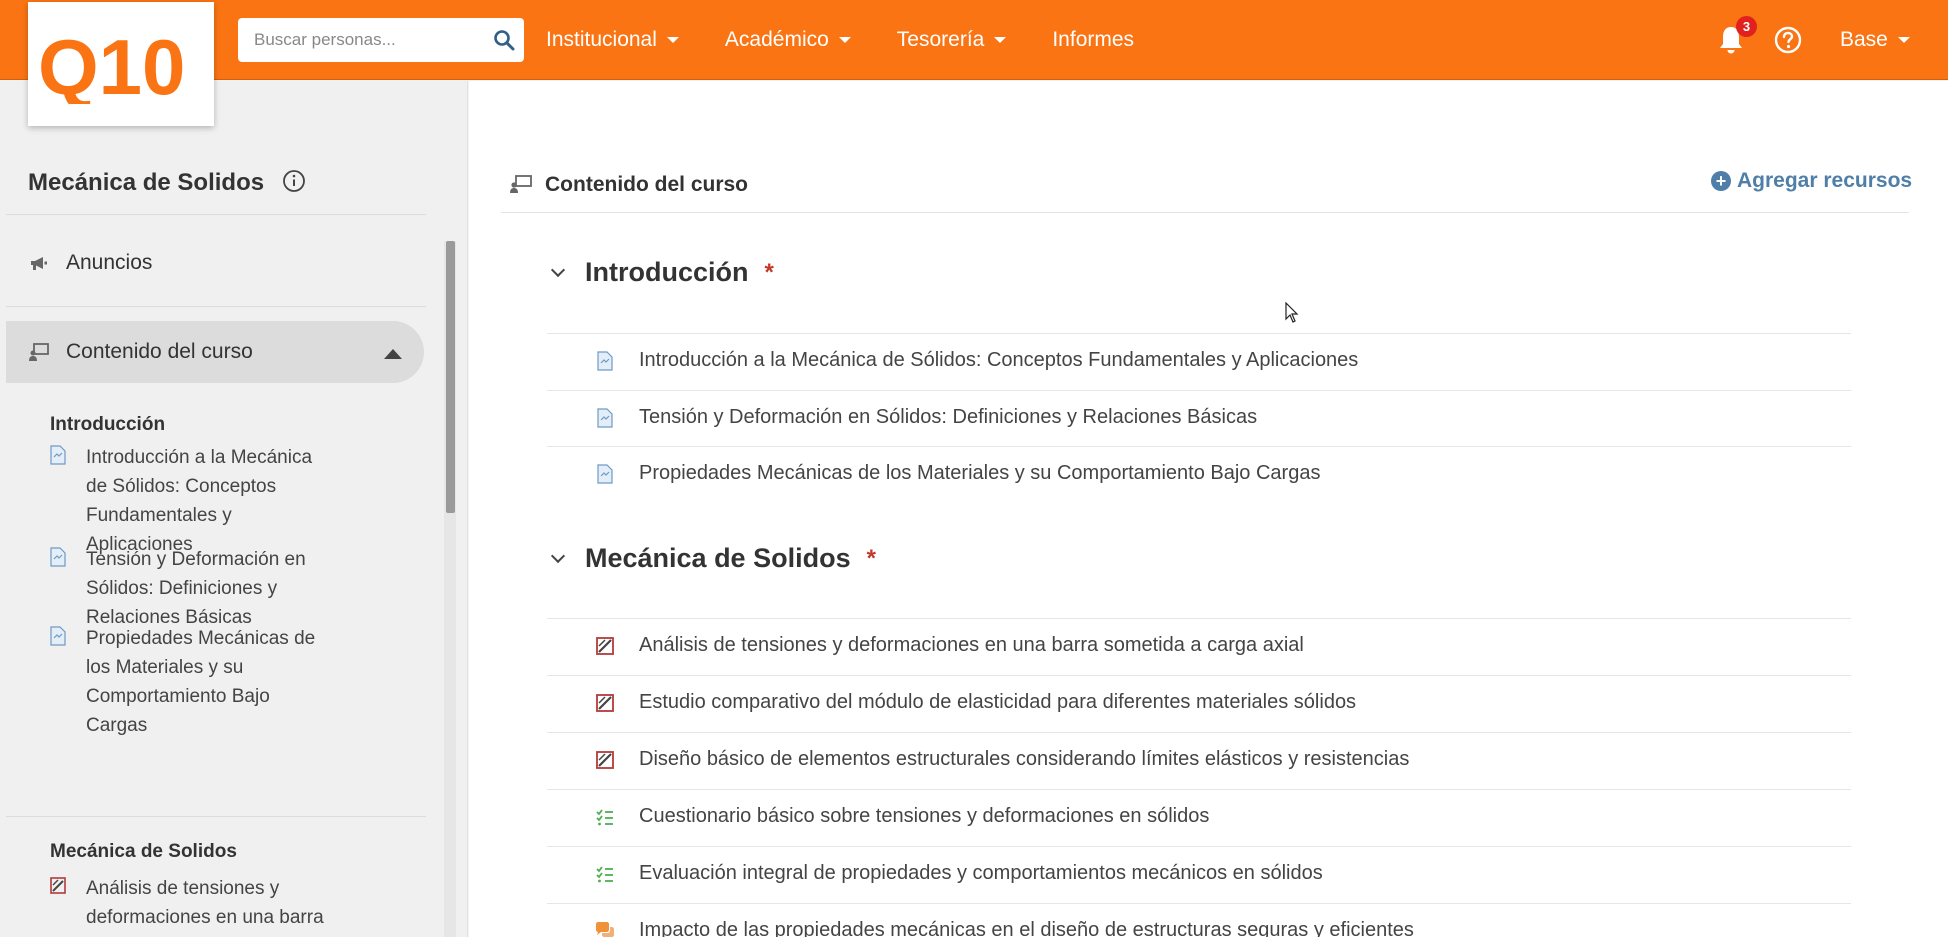 Image resolution: width=1948 pixels, height=937 pixels. What do you see at coordinates (605, 929) in the screenshot?
I see `forum-icon` at bounding box center [605, 929].